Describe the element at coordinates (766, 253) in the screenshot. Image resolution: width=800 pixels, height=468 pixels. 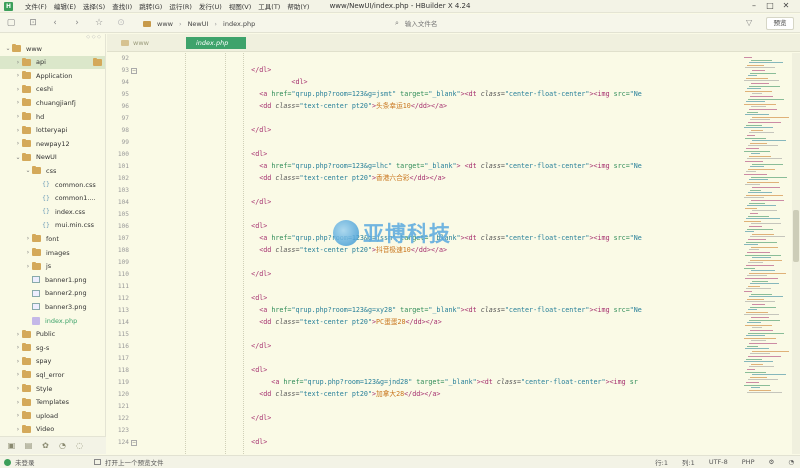
I see `minimap` at that location.